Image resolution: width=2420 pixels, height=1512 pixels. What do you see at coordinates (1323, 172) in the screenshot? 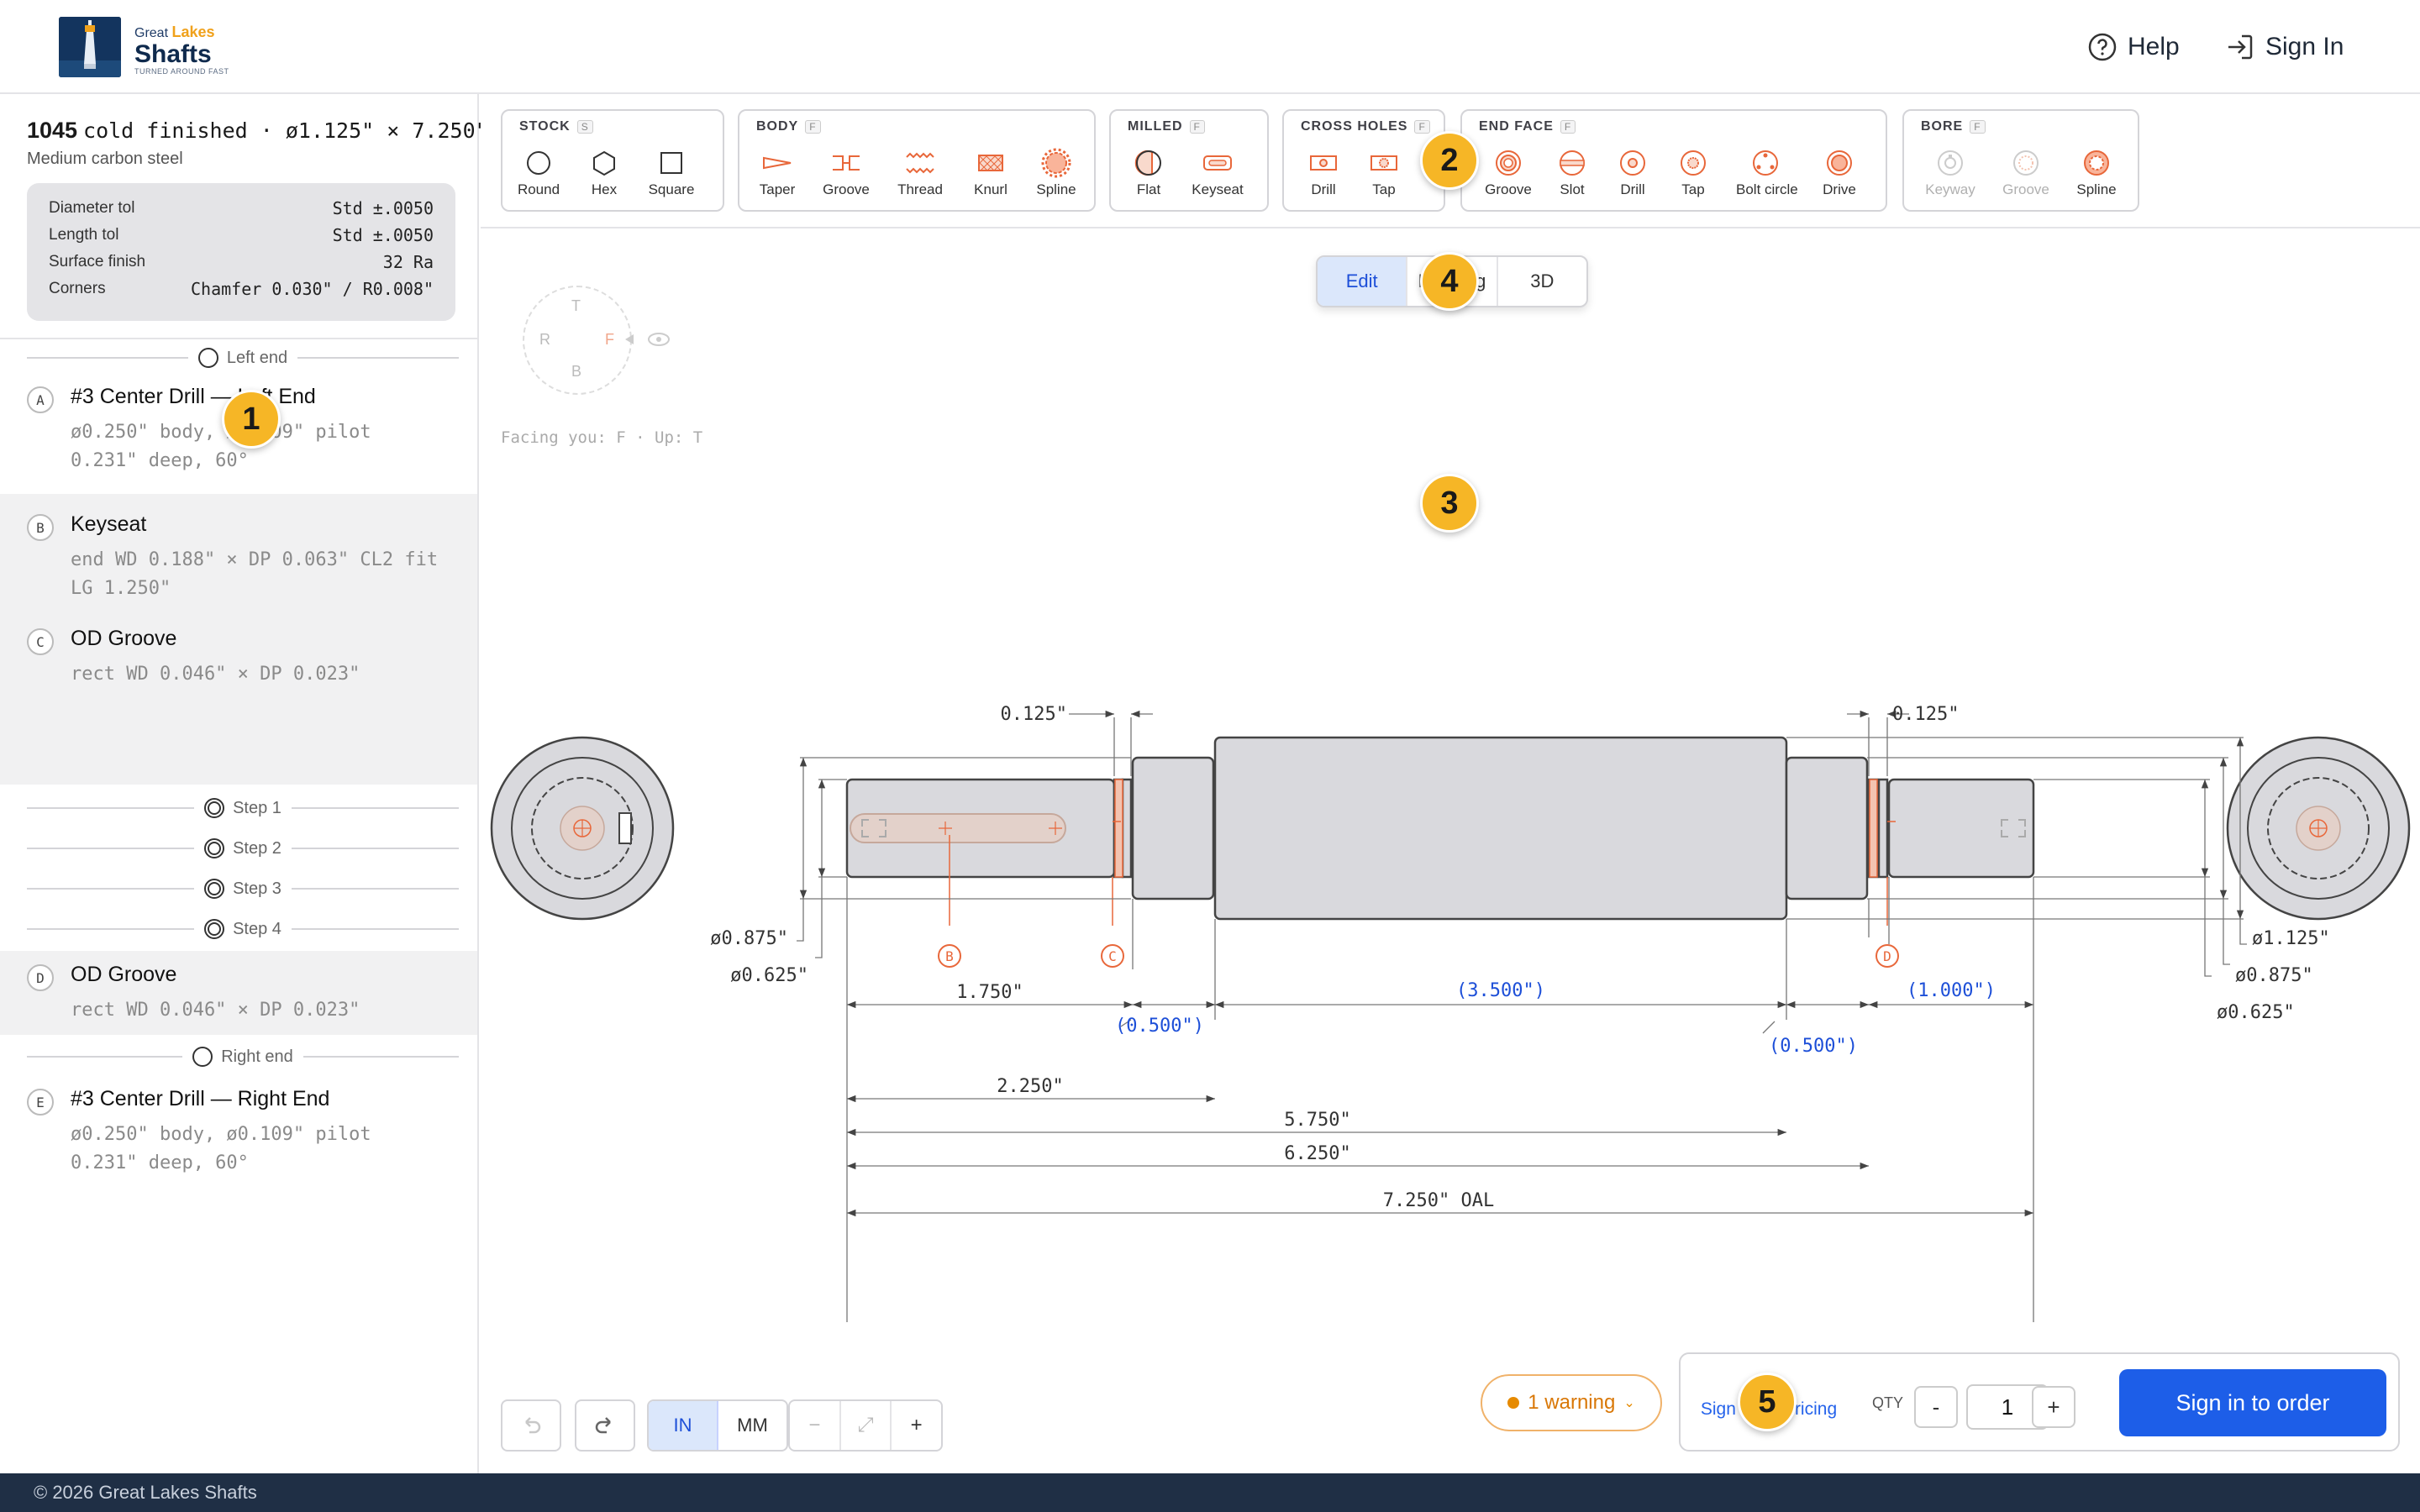
I see `tool-cross-drill: Drill` at bounding box center [1323, 172].